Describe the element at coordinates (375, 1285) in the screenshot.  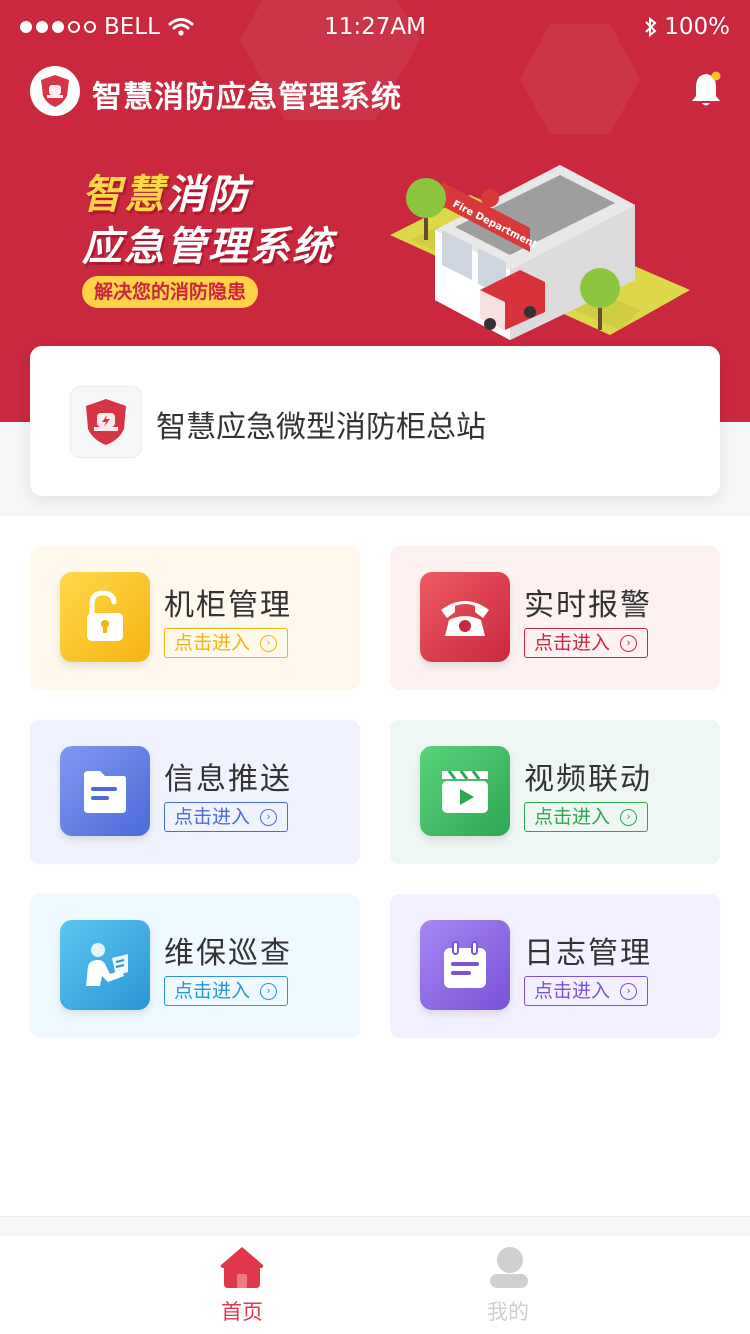
I see `bottom-tab-bar: 首页 我的` at that location.